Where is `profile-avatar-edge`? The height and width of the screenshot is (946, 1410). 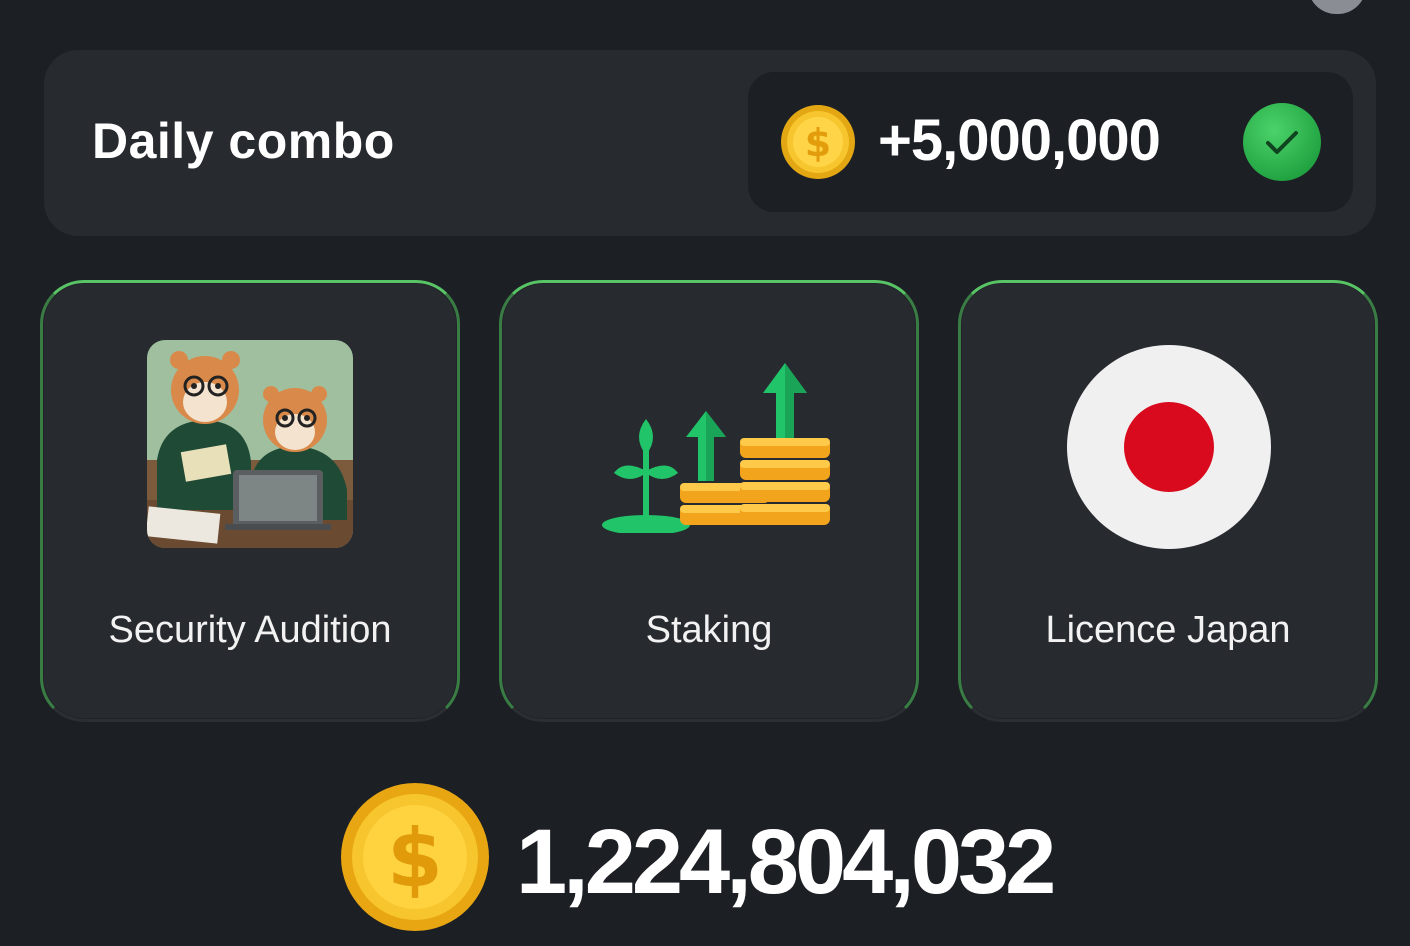
profile-avatar-edge is located at coordinates (1337, 7).